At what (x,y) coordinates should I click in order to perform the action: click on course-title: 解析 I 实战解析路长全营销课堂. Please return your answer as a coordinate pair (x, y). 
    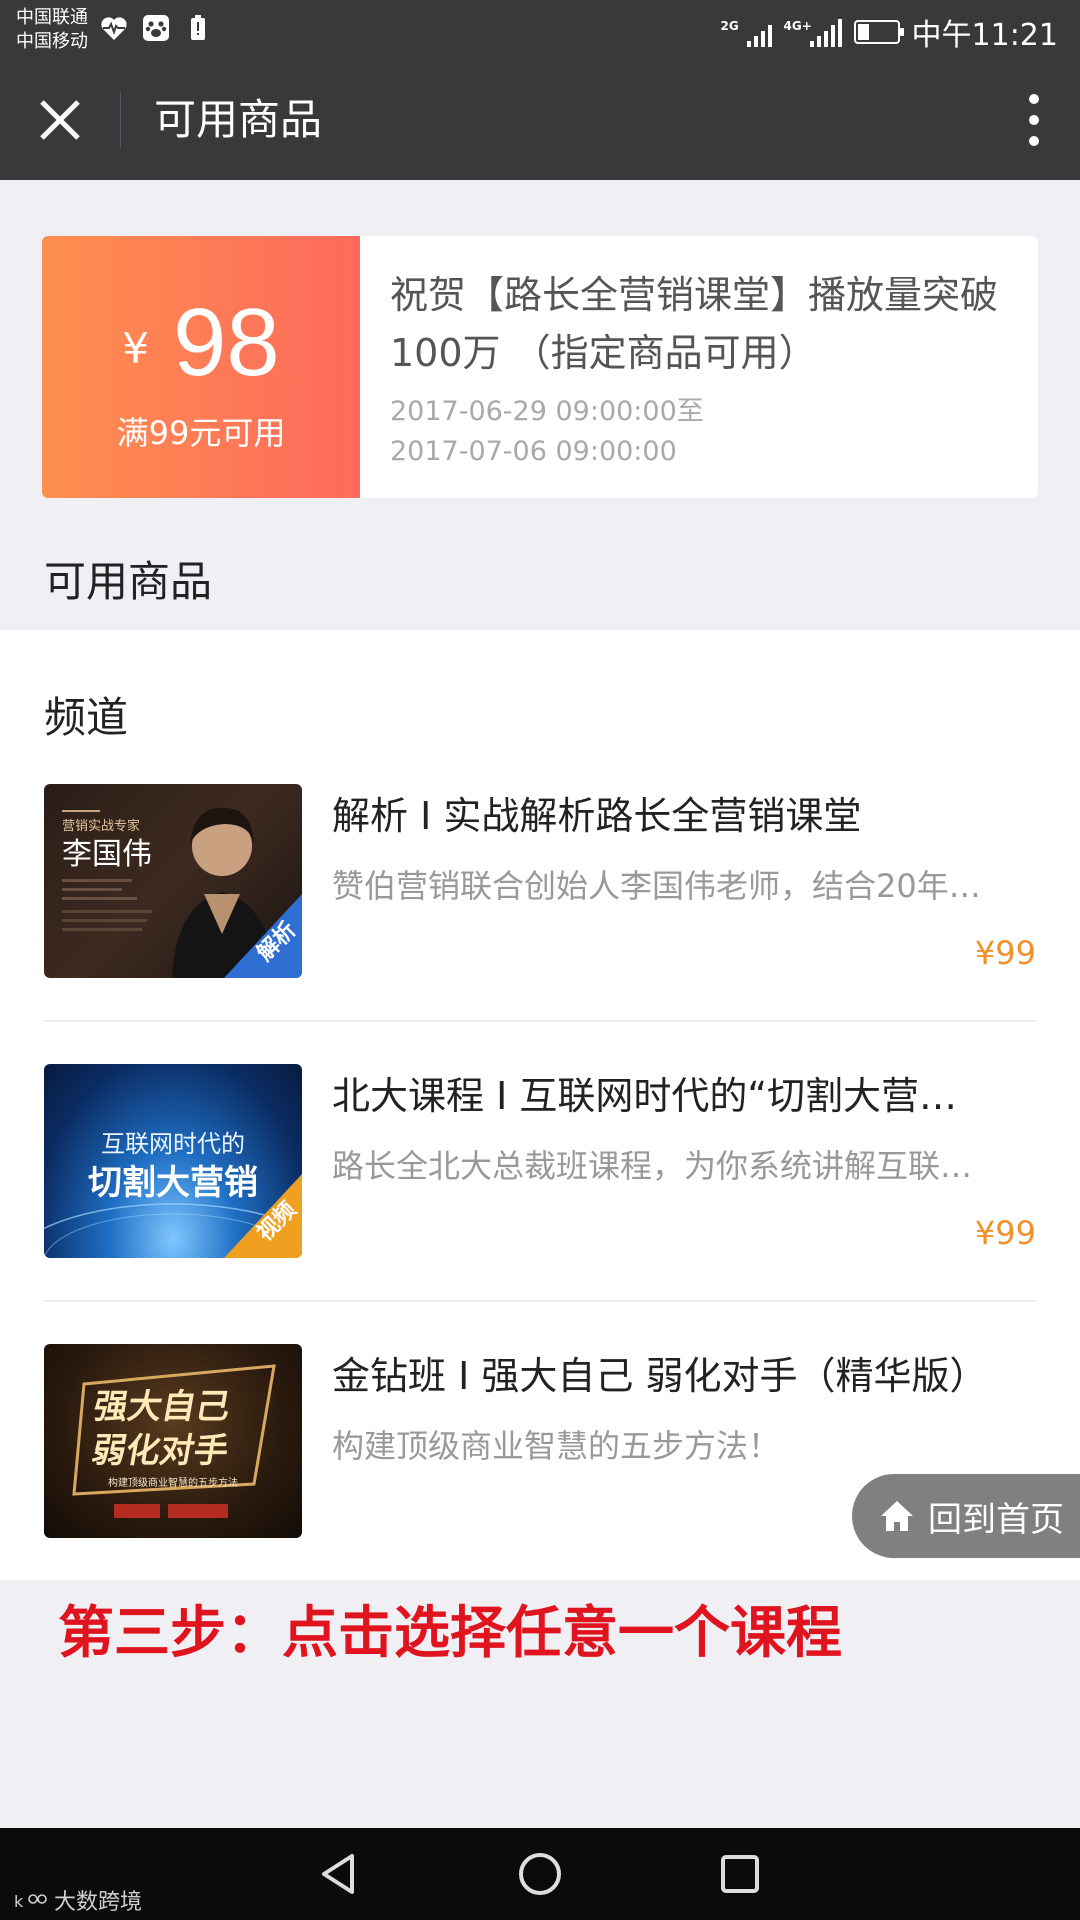
    Looking at the image, I should click on (597, 816).